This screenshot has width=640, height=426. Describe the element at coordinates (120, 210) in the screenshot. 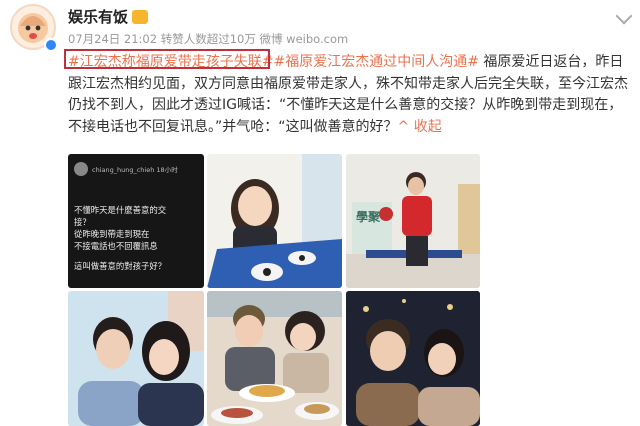

I see `story-line: 不懂昨天是什麼善意的交` at that location.